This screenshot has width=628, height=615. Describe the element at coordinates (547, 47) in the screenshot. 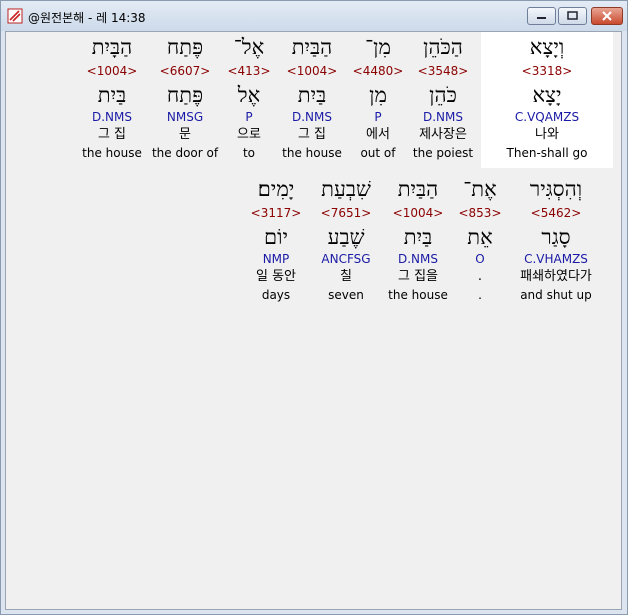

I see `hebrew-surface: וְיָצָא` at that location.